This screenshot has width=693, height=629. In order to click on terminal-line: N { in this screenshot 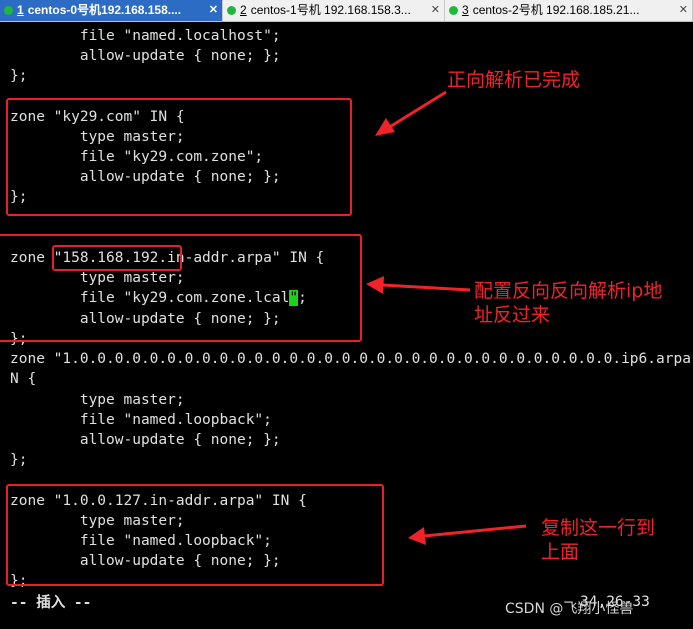, I will do `click(23, 379)`.